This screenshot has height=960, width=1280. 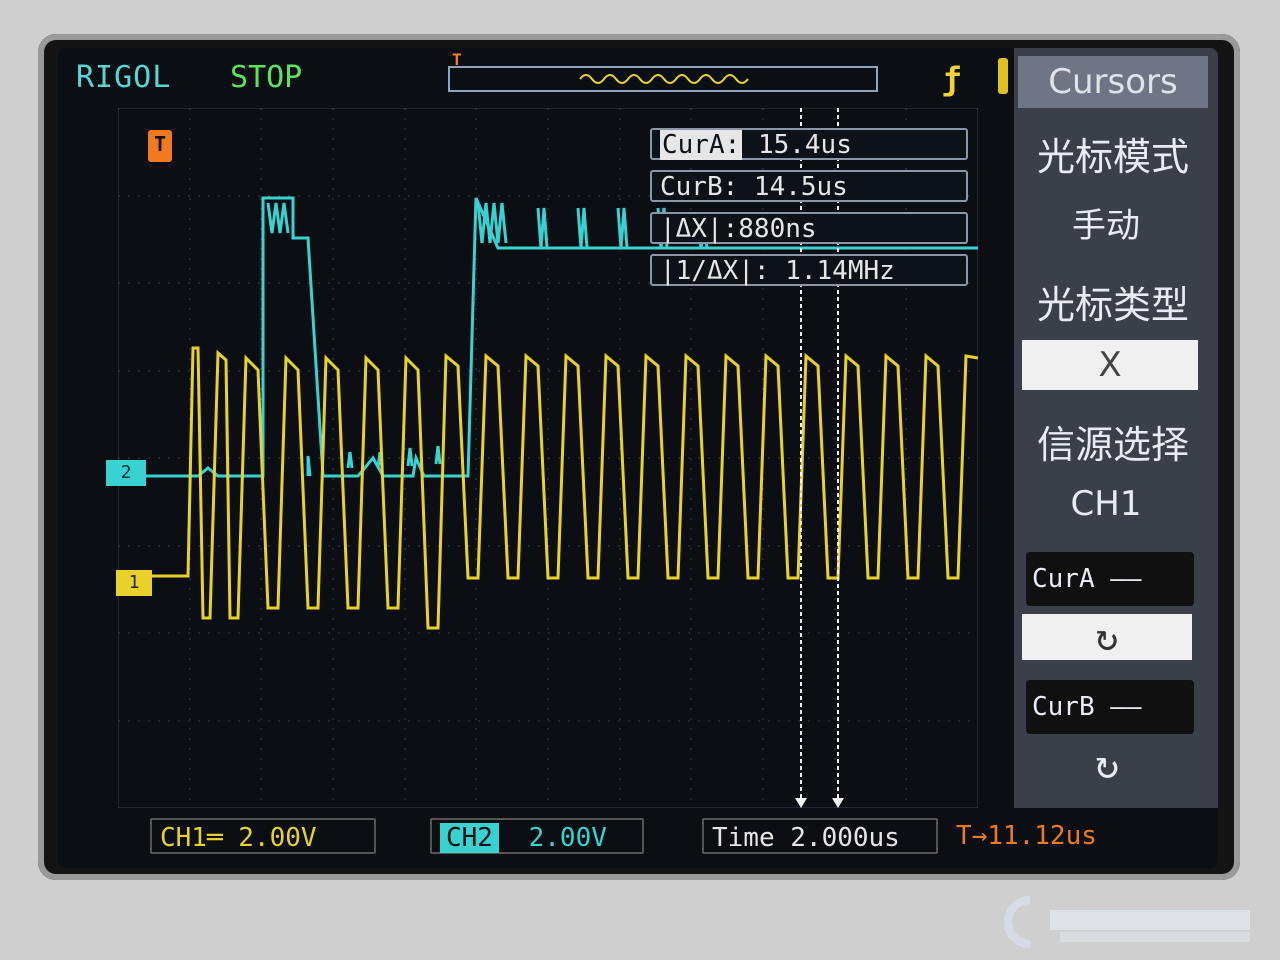 I want to click on memory-trigger-marker: T, so click(x=457, y=59).